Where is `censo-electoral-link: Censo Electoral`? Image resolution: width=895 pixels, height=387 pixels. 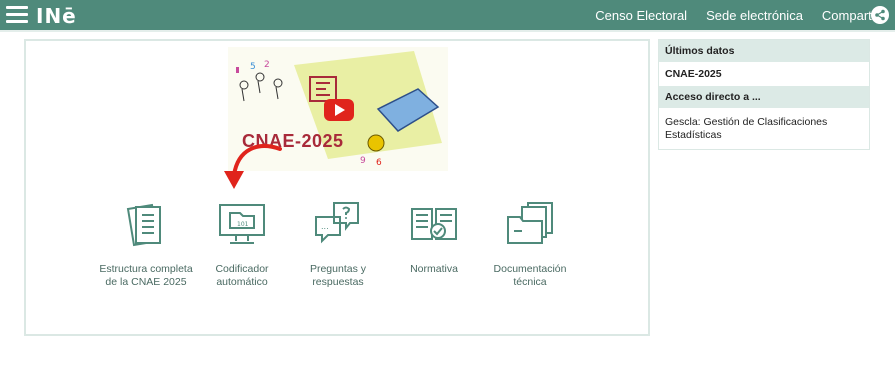 censo-electoral-link: Censo Electoral is located at coordinates (641, 15).